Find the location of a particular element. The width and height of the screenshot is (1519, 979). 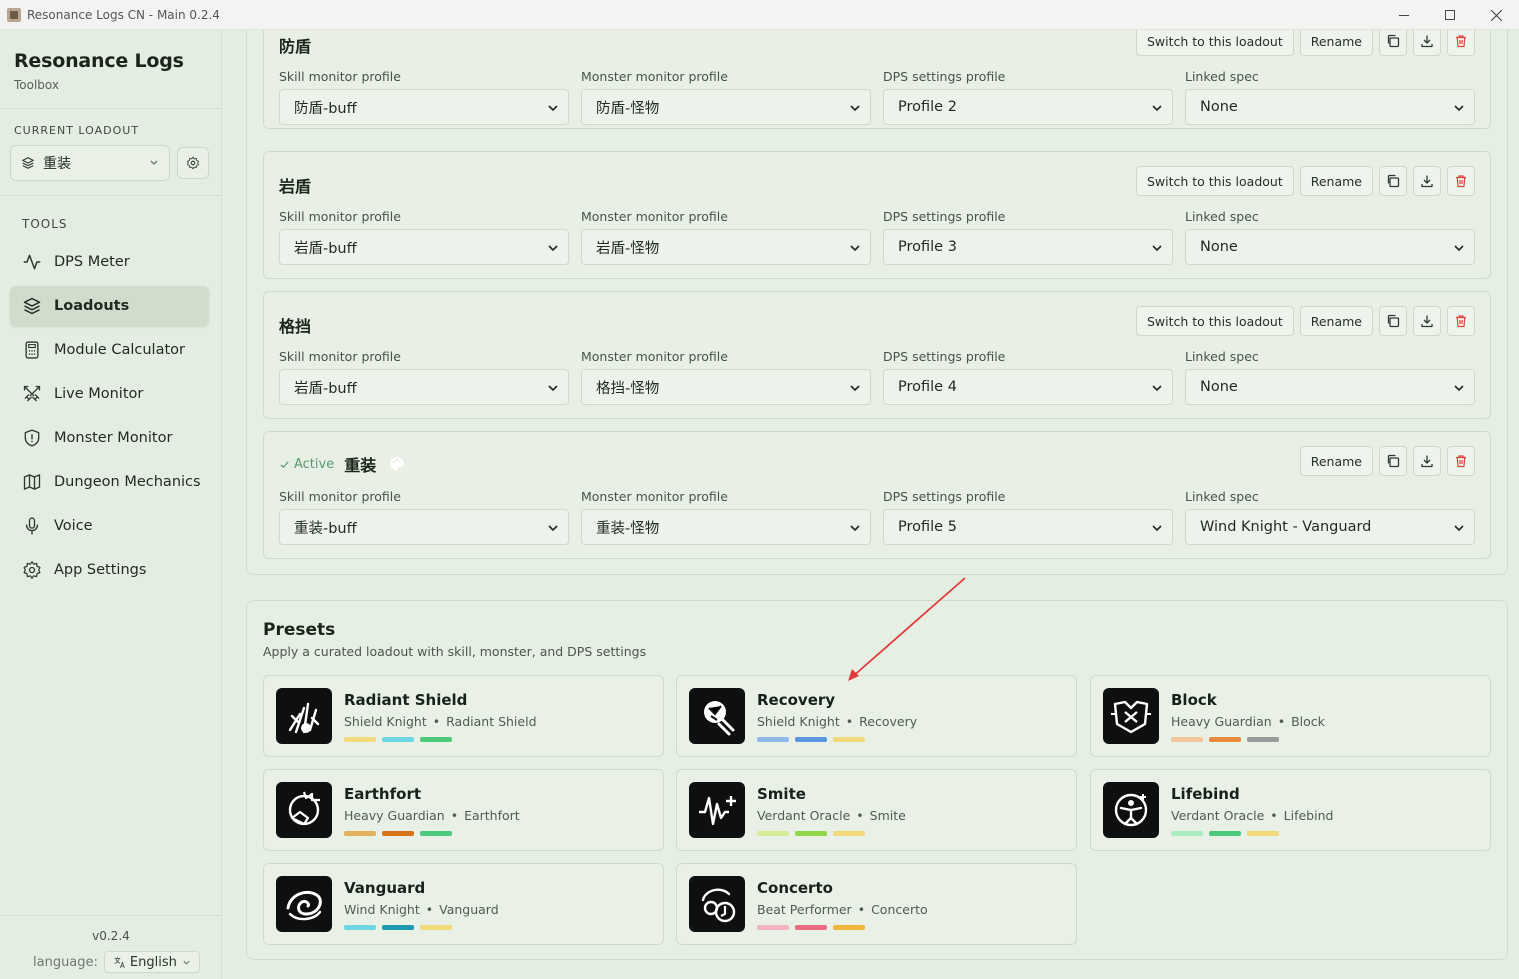

preset-card-vanguard: Vanguard Wind Knight • Vanguard is located at coordinates (463, 904).